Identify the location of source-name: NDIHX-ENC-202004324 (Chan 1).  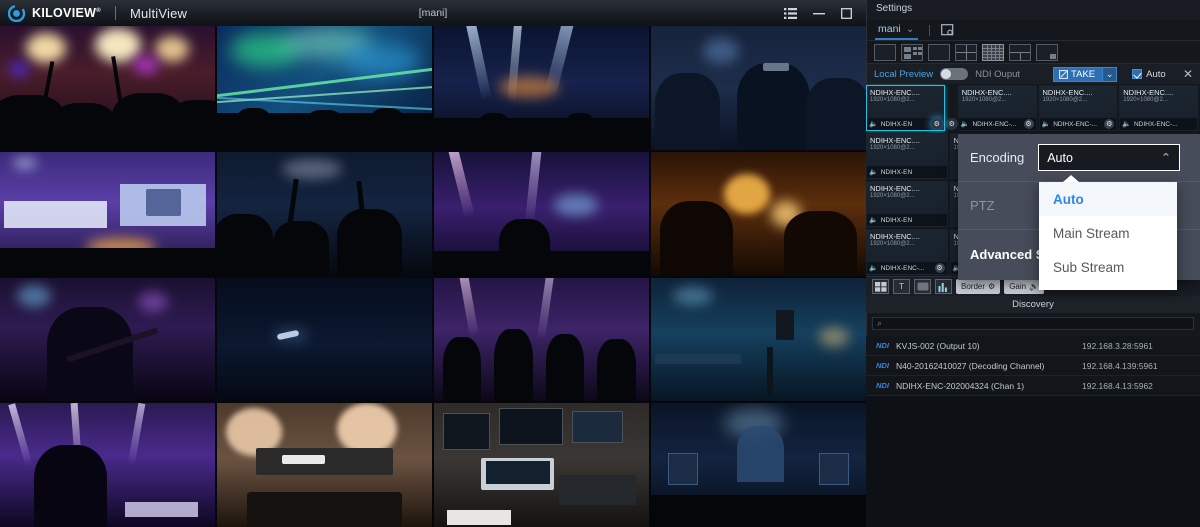
(960, 385).